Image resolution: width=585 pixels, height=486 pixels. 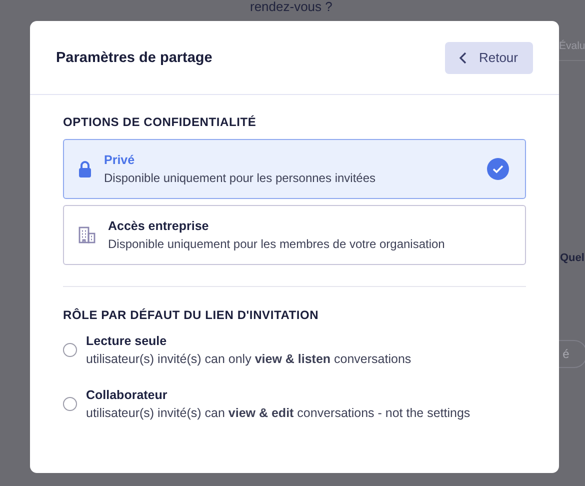 I want to click on lock-icon, so click(x=85, y=169).